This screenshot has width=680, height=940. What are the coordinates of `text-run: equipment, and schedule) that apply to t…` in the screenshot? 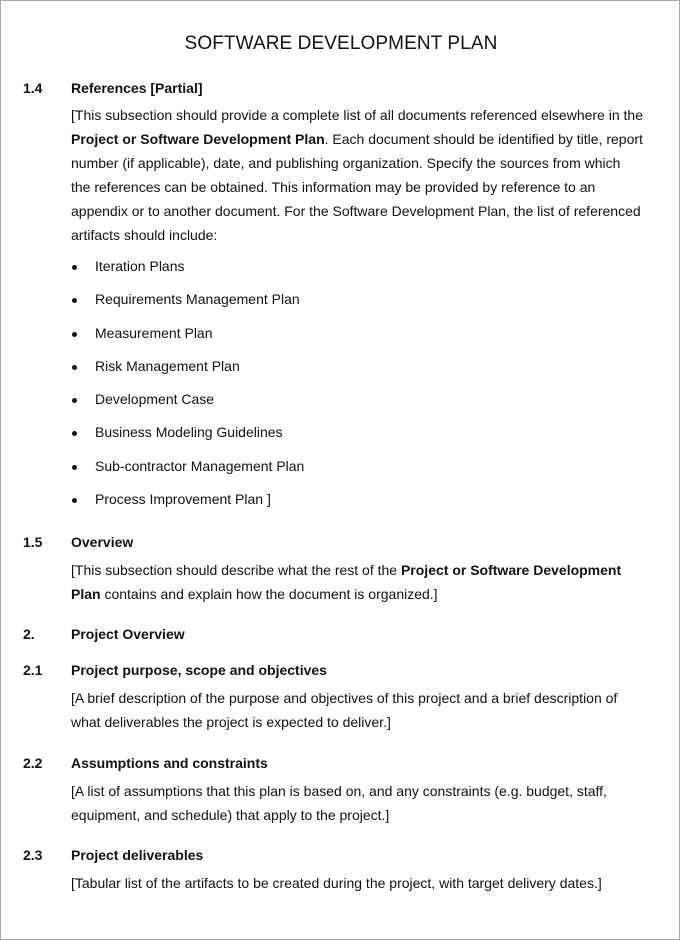 It's located at (230, 815).